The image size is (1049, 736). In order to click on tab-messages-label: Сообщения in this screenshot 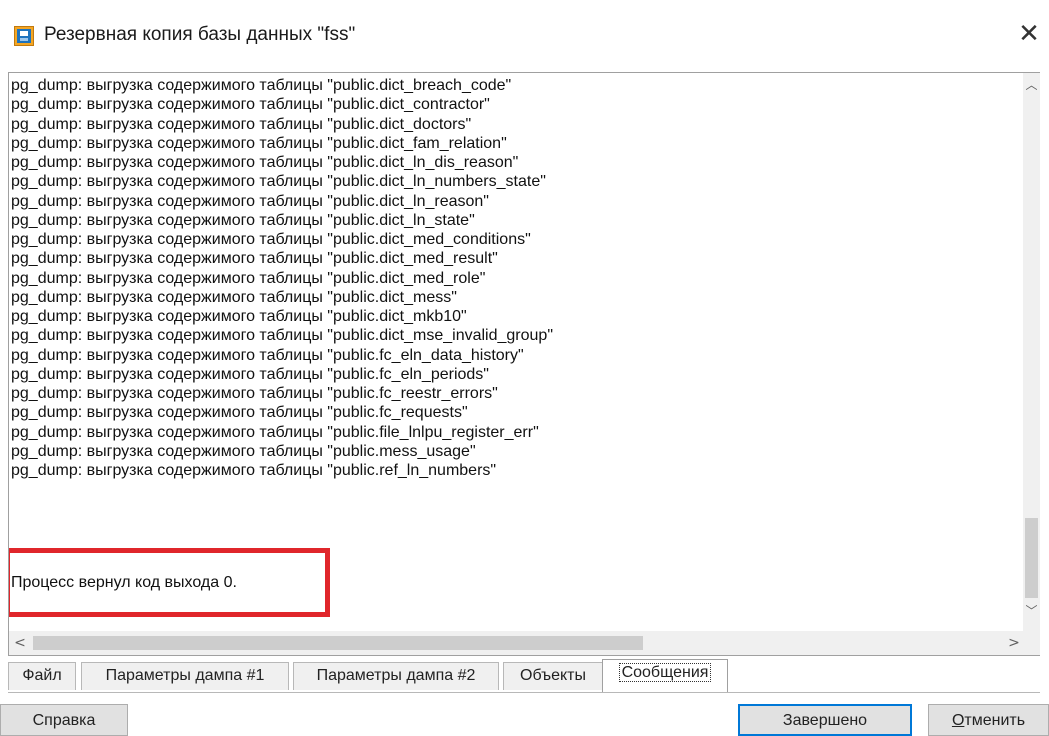, I will do `click(665, 672)`.